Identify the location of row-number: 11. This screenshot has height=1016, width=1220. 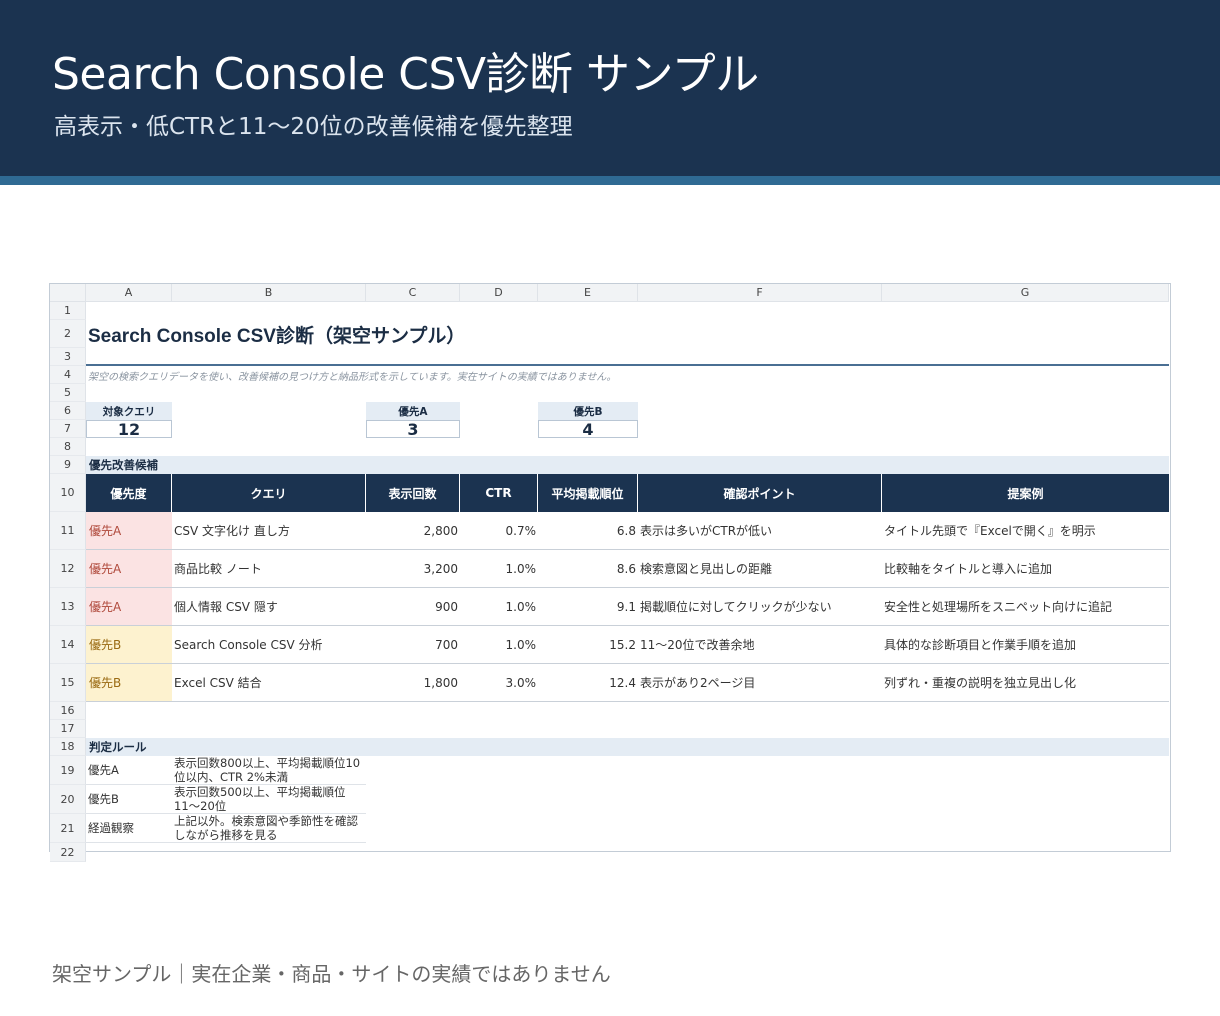
(68, 531).